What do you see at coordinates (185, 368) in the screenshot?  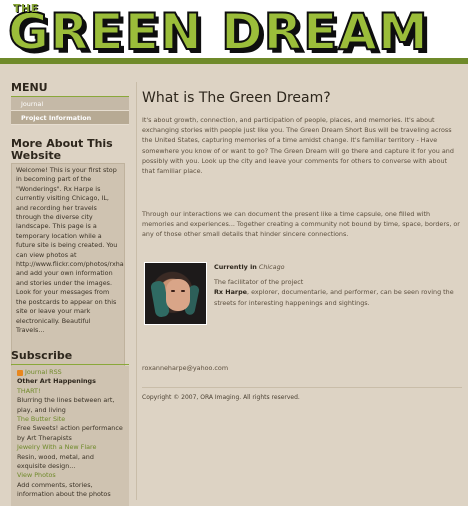 I see `contact-email: roxanneharpe@yahoo.com` at bounding box center [185, 368].